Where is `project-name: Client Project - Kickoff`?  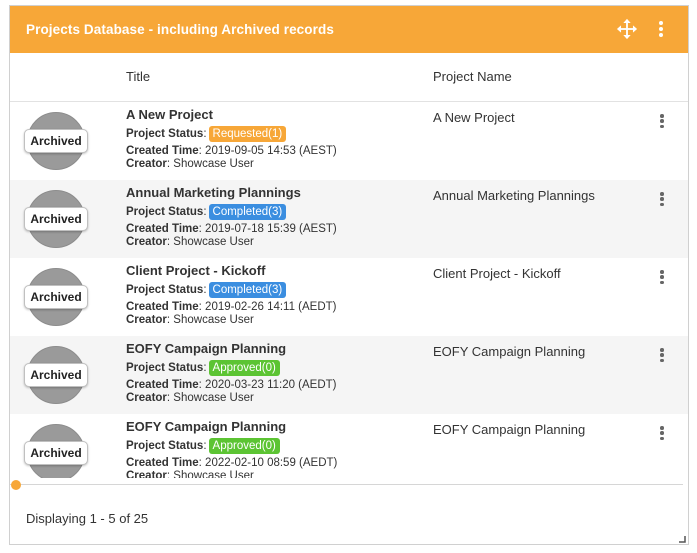 project-name: Client Project - Kickoff is located at coordinates (497, 273).